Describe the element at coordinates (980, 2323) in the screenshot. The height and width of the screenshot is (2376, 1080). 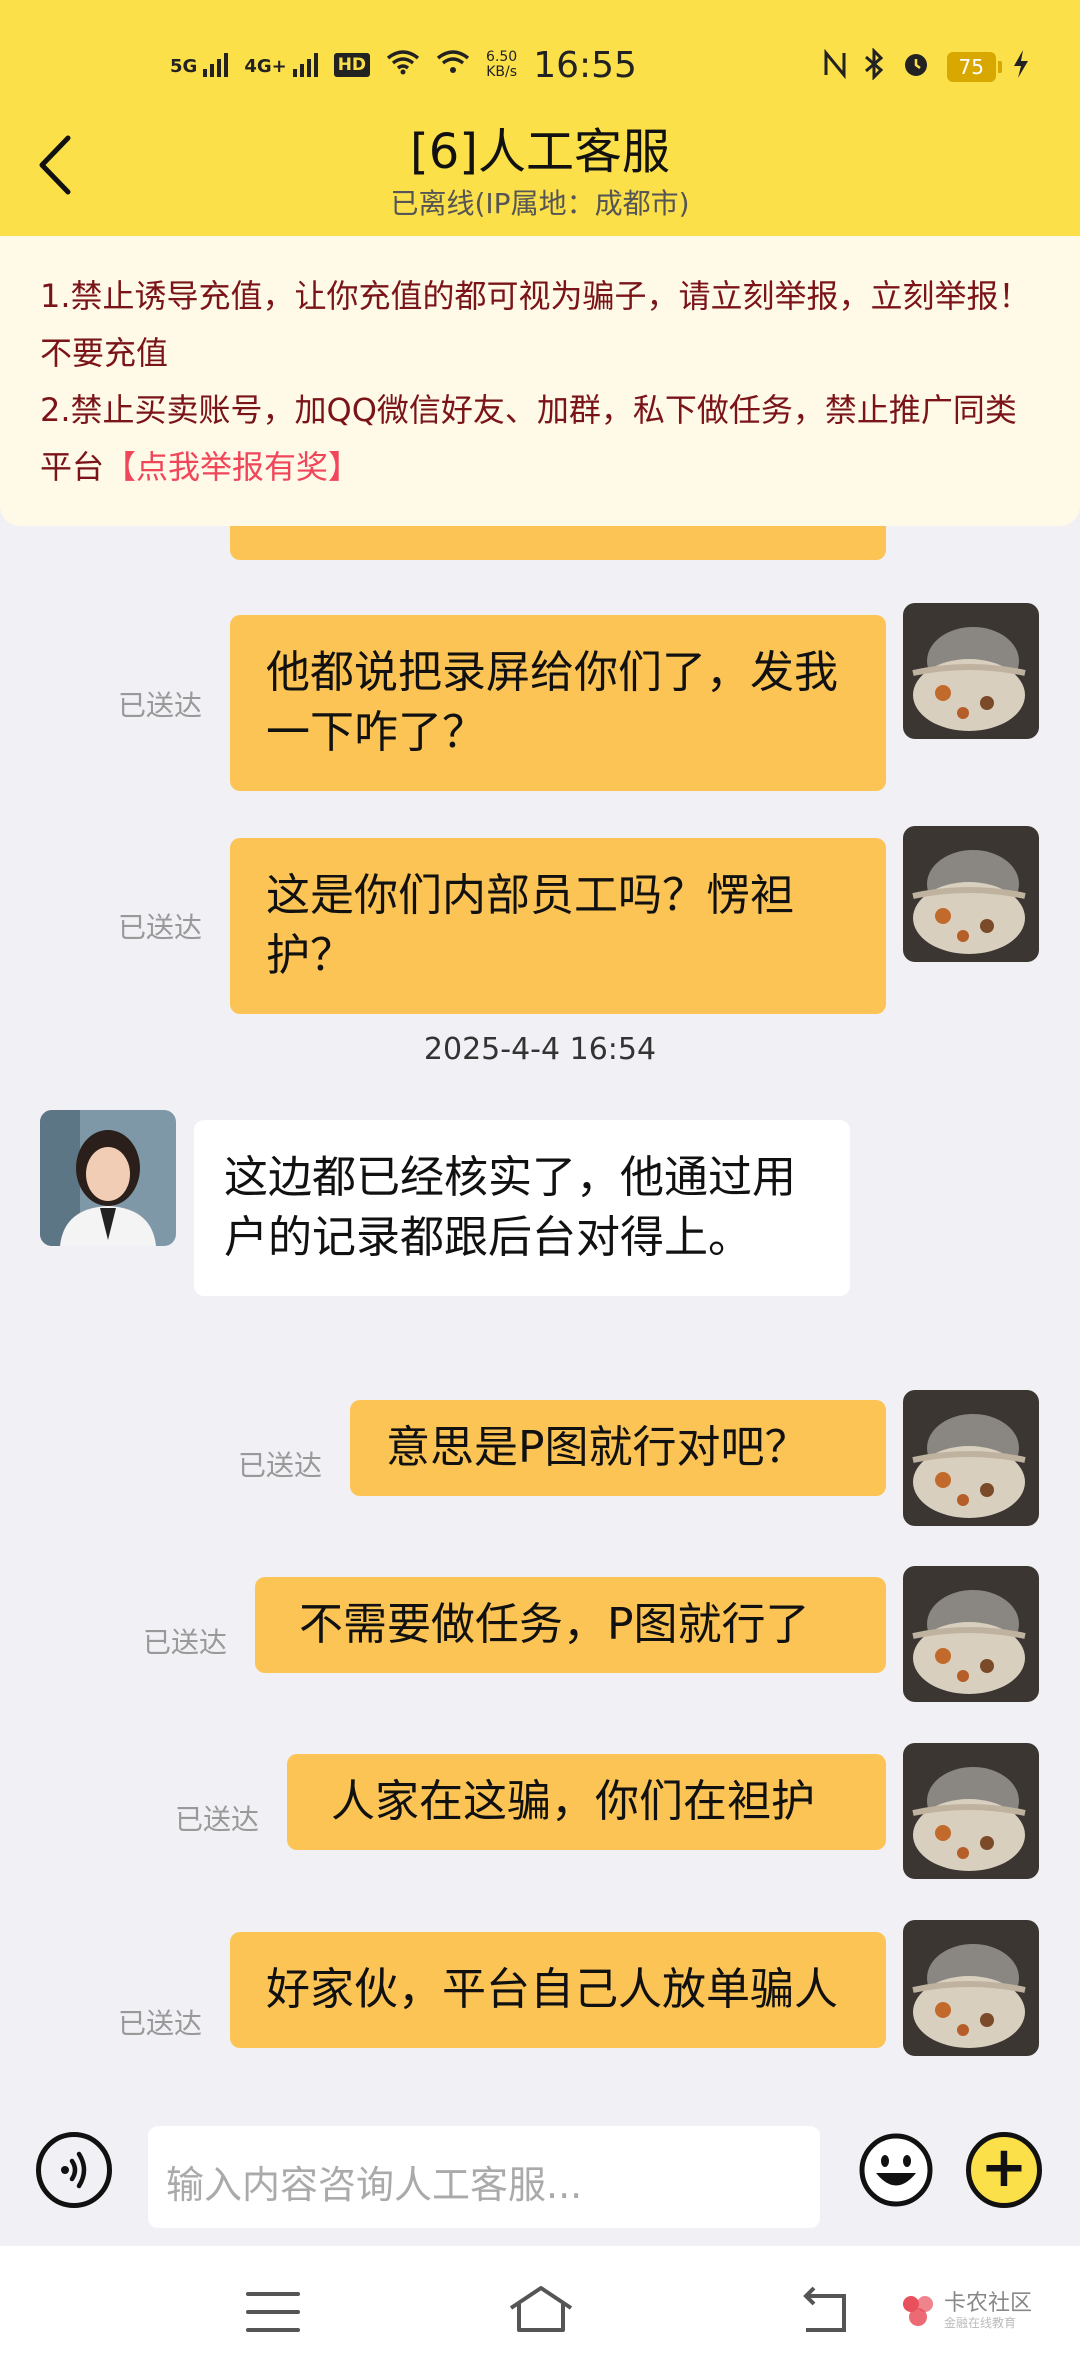
I see `watermark-tagline: 金融在线教育` at that location.